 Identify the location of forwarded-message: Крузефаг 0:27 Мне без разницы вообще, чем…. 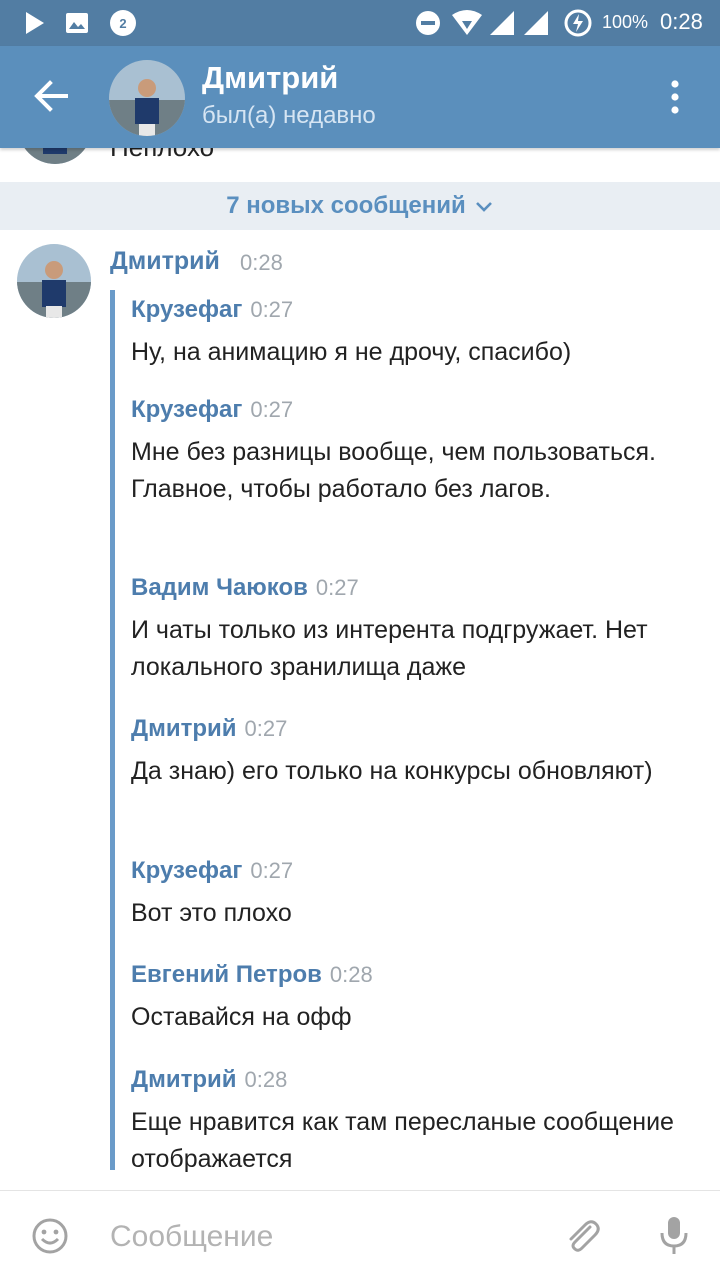
(416, 452).